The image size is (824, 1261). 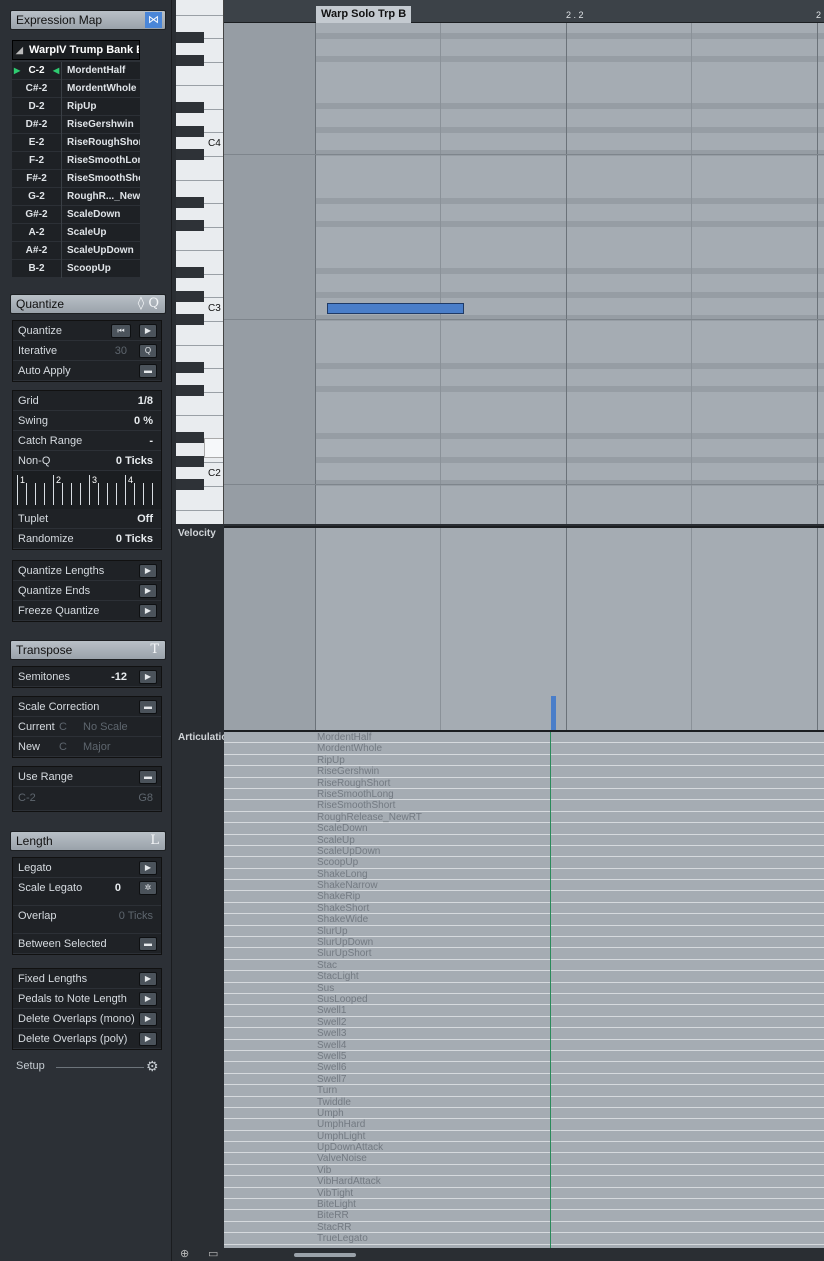 What do you see at coordinates (524, 1182) in the screenshot?
I see `articulation-lane: VibHardAttack` at bounding box center [524, 1182].